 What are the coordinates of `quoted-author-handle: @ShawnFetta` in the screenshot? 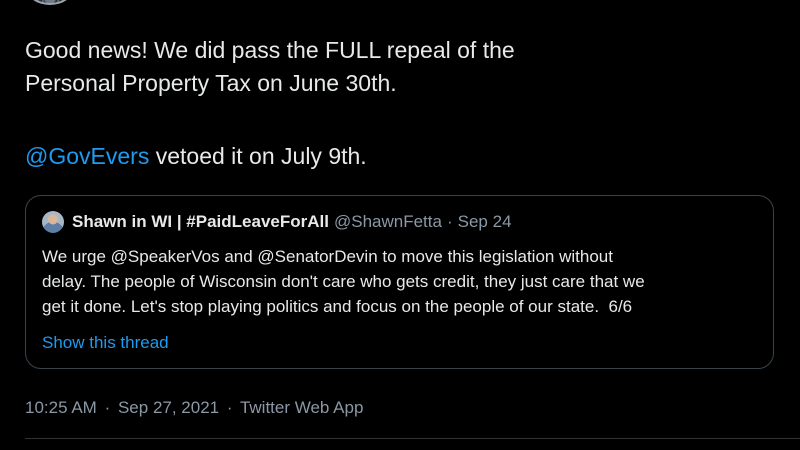 It's located at (388, 222).